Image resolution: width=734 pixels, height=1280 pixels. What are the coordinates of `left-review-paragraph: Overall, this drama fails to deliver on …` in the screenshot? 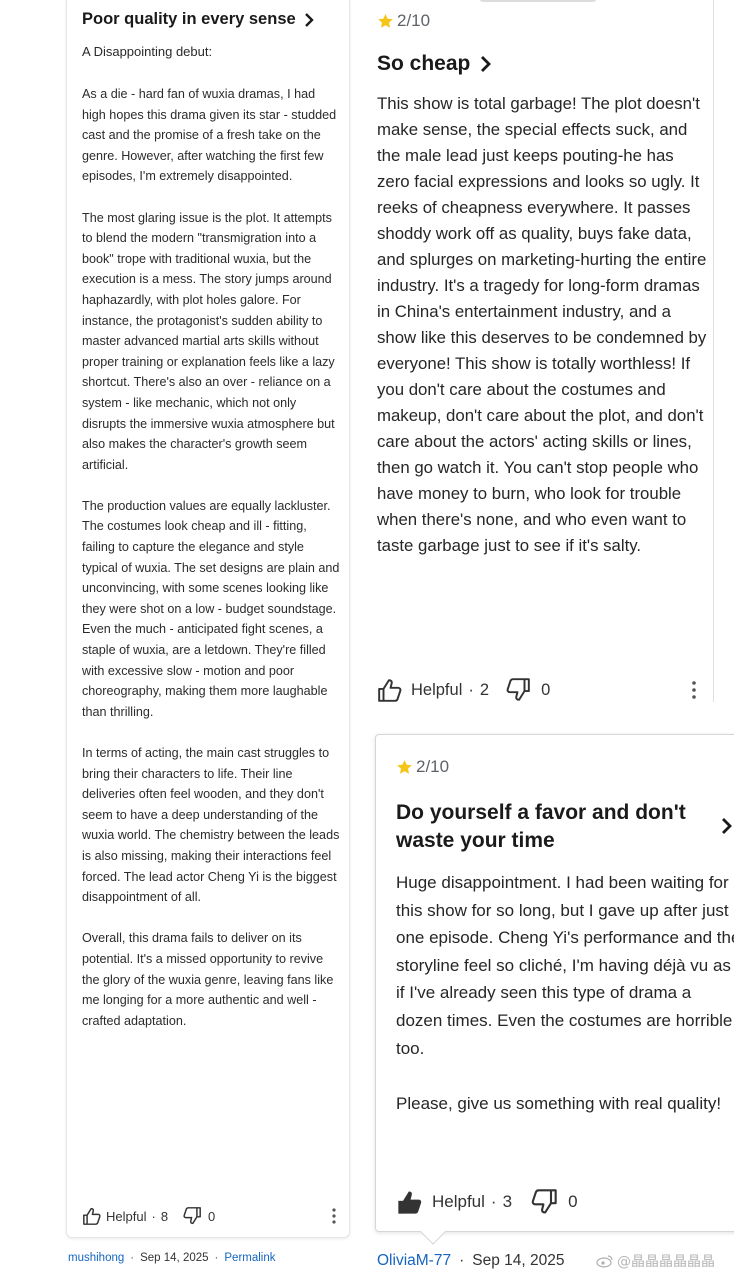 It's located at (208, 979).